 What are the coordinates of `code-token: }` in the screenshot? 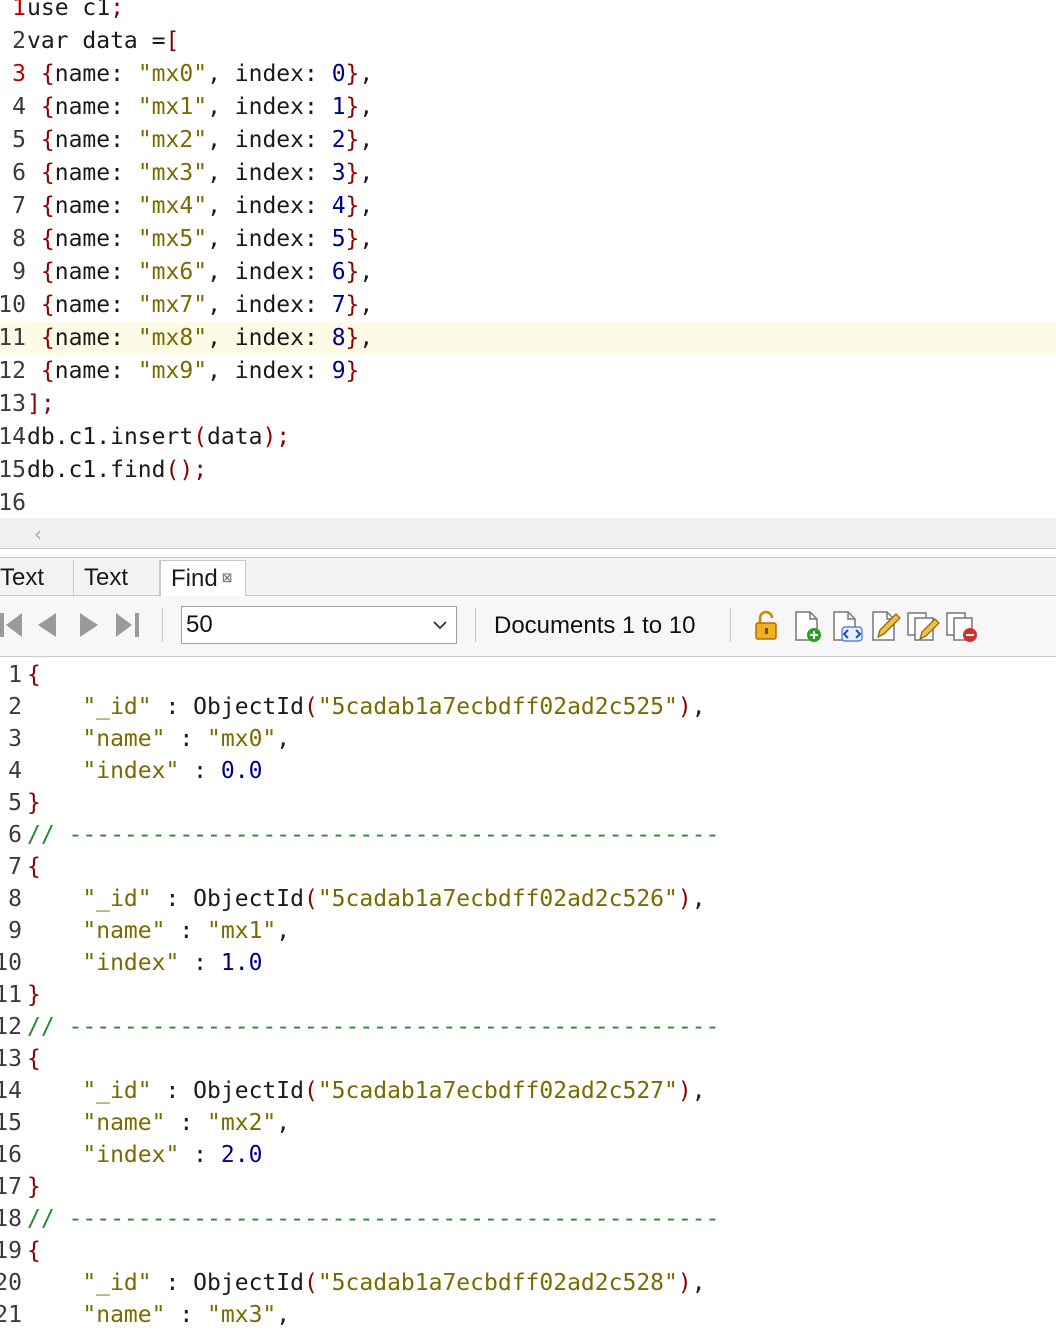 It's located at (34, 995).